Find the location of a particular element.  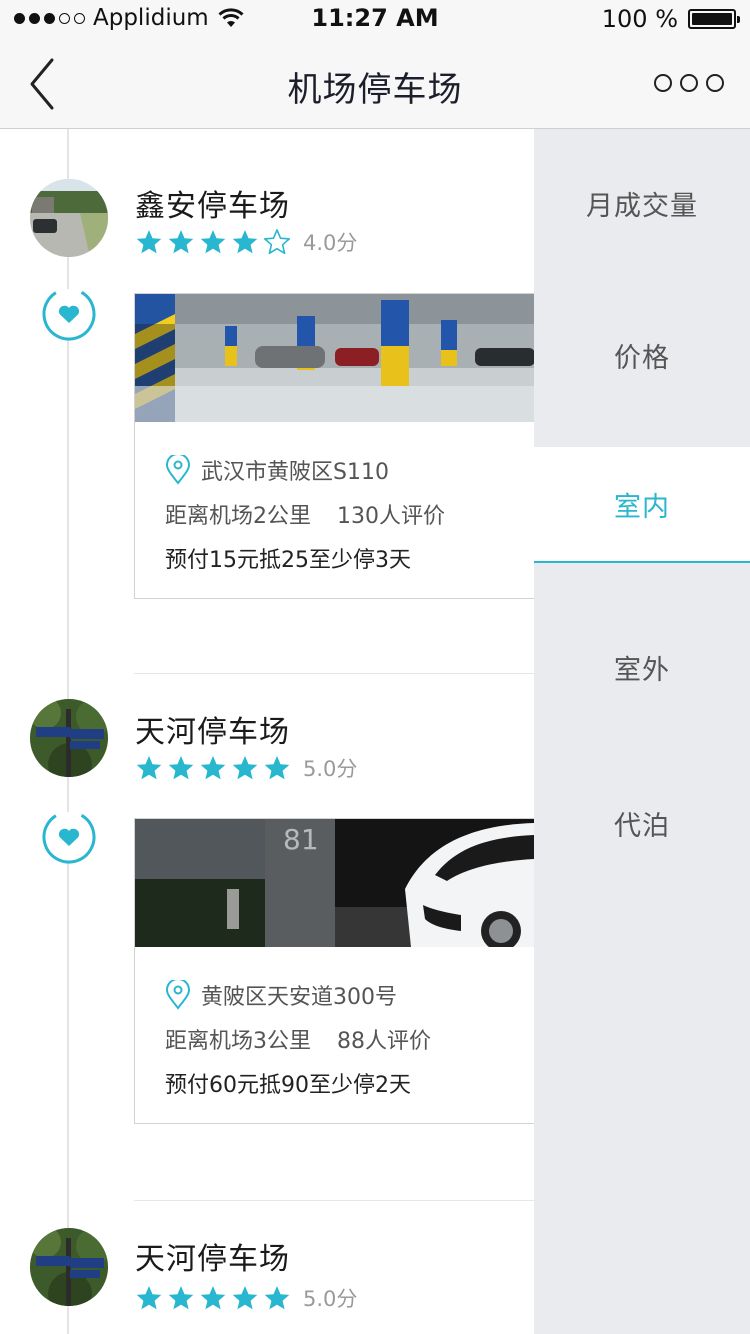

filter-label: 代泊 is located at coordinates (642, 826).